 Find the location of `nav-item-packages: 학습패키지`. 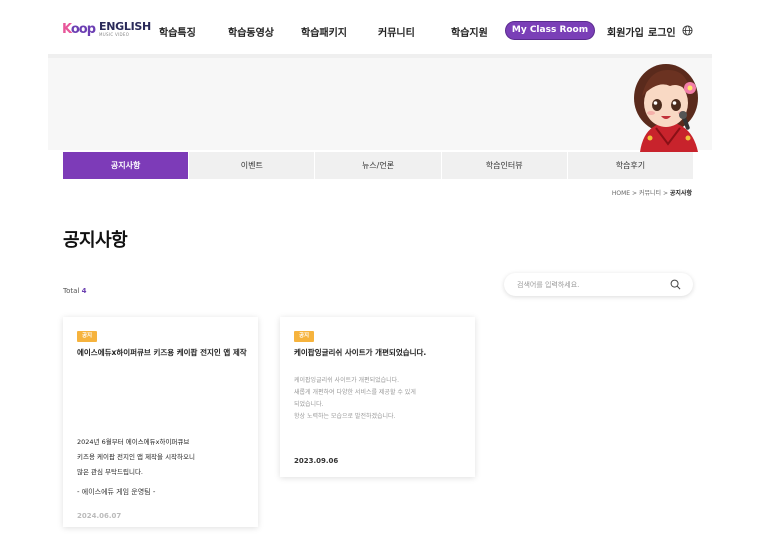

nav-item-packages: 학습패키지 is located at coordinates (324, 31).